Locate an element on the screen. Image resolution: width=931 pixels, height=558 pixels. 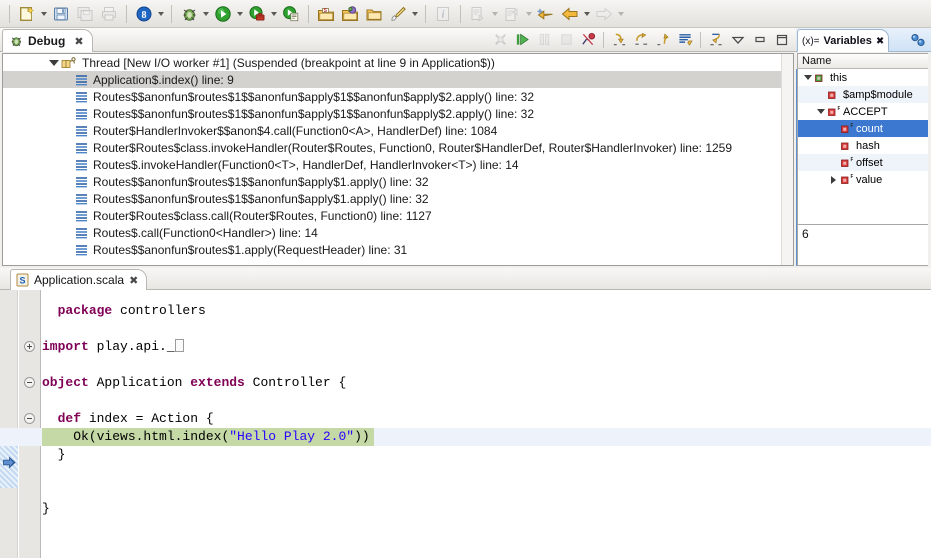
variable-label: offset is located at coordinates (869, 162).